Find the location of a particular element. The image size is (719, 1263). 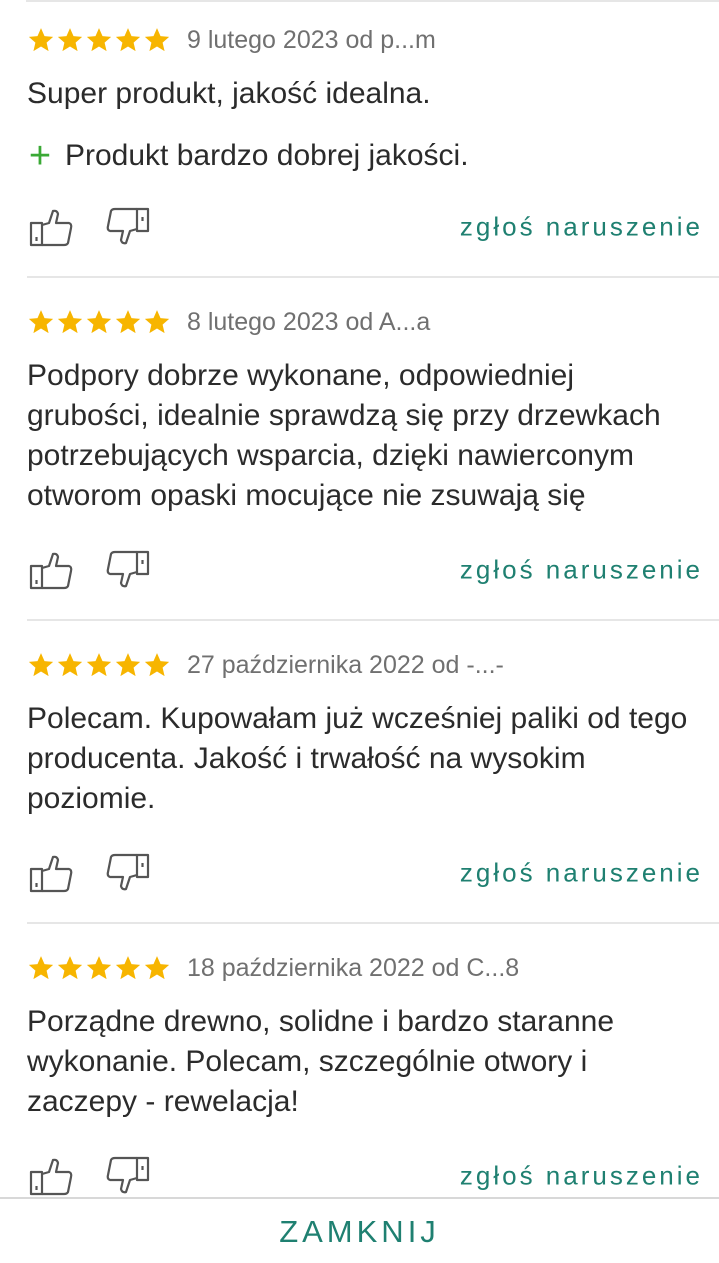

review-meta: 18 października 2022 od C...8 is located at coordinates (353, 967).